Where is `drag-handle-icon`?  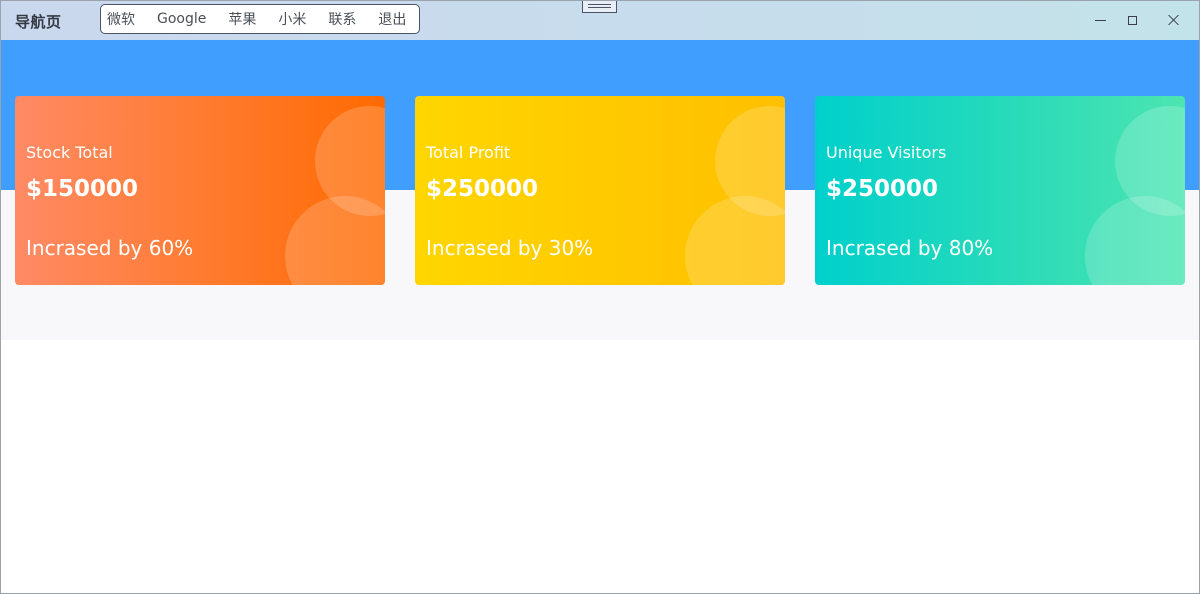 drag-handle-icon is located at coordinates (599, 7).